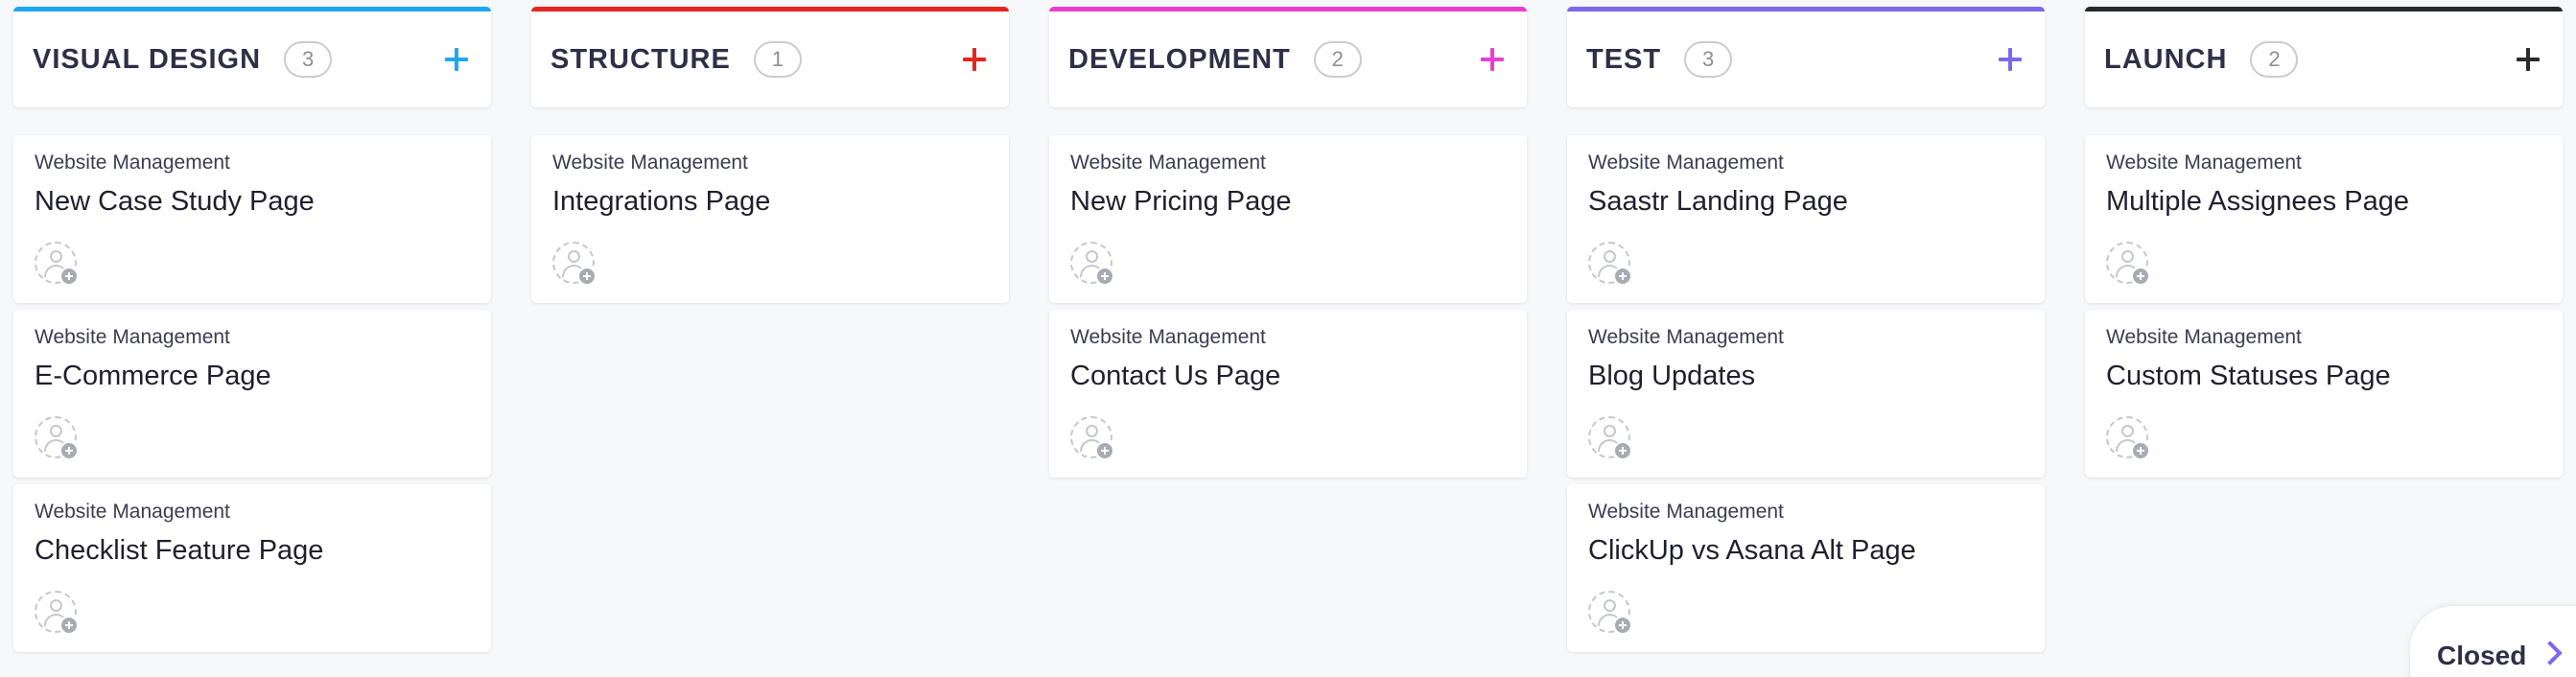 This screenshot has height=677, width=2576. What do you see at coordinates (1624, 59) in the screenshot?
I see `column-title: TEST` at bounding box center [1624, 59].